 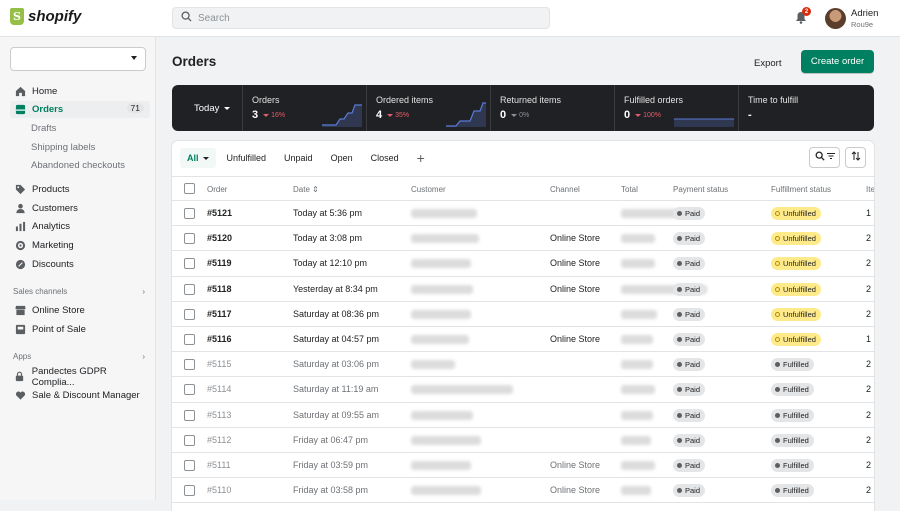 I want to click on stat-fulfilled-orders: Fulfilled orders 0 100%, so click(x=677, y=108).